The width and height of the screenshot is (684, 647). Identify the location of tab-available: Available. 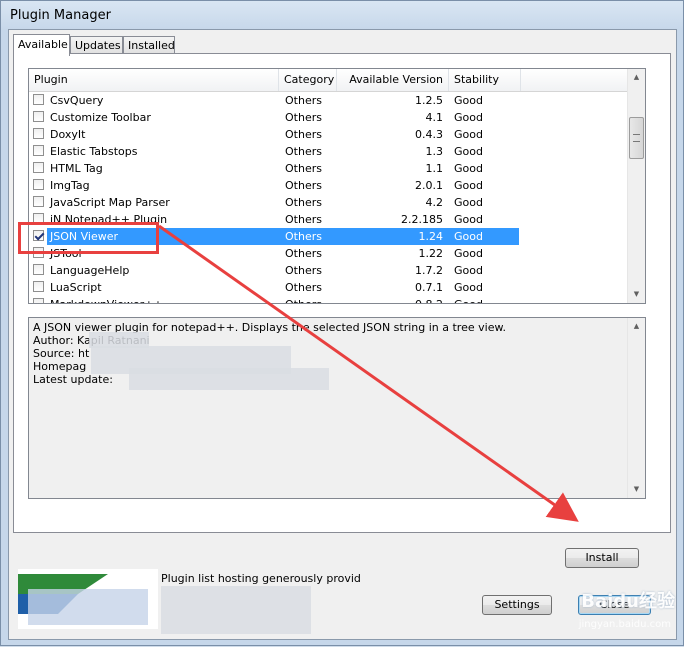
(41, 45).